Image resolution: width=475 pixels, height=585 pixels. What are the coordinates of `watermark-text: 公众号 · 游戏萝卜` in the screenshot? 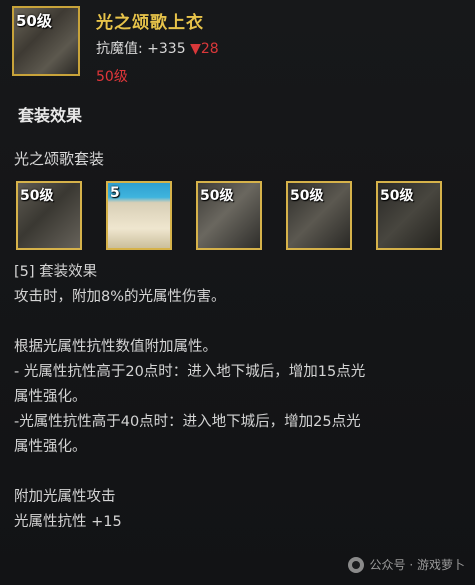 It's located at (417, 565).